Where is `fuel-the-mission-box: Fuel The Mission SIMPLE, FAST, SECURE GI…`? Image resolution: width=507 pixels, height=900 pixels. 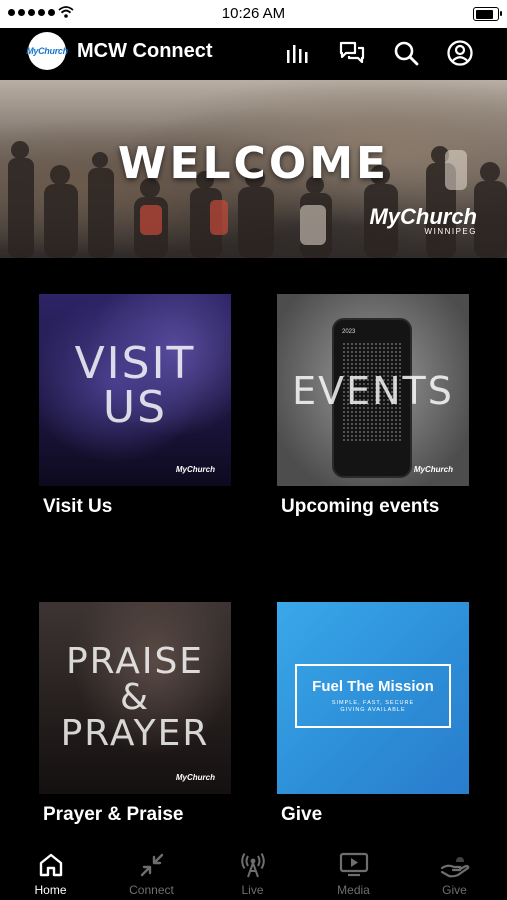 fuel-the-mission-box: Fuel The Mission SIMPLE, FAST, SECURE GI… is located at coordinates (373, 696).